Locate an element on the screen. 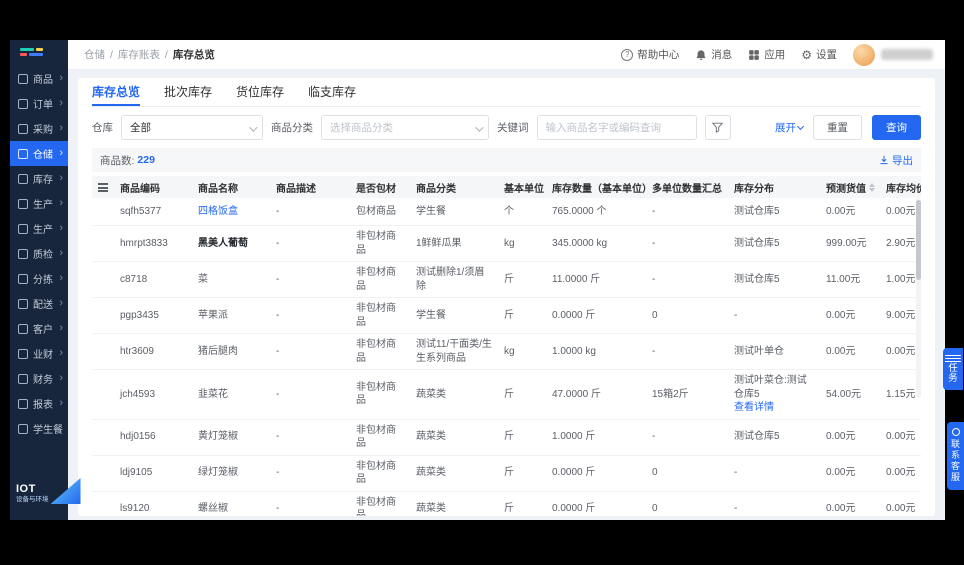  user-menu is located at coordinates (893, 54).